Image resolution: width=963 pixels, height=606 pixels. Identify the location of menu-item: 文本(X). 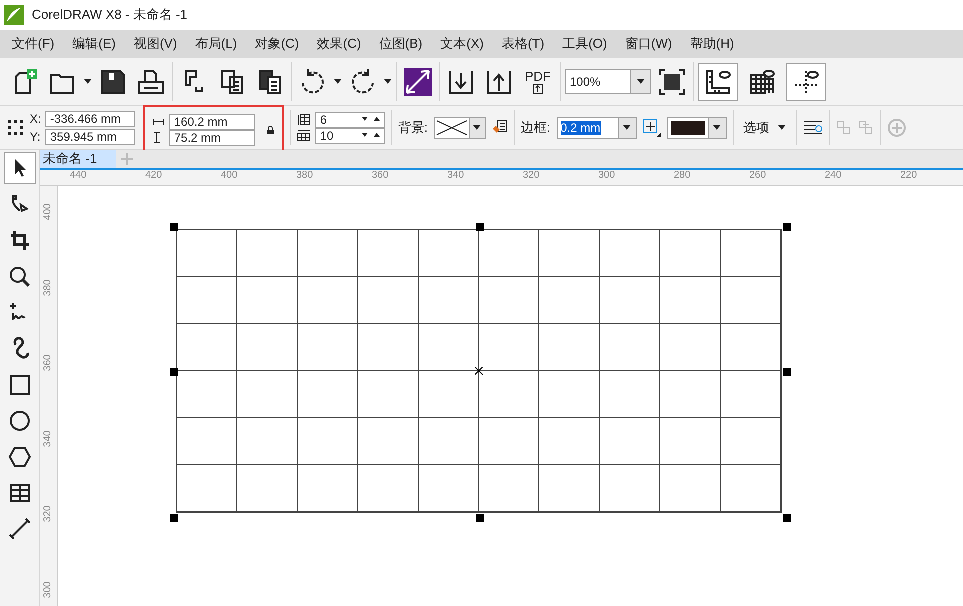
(462, 44).